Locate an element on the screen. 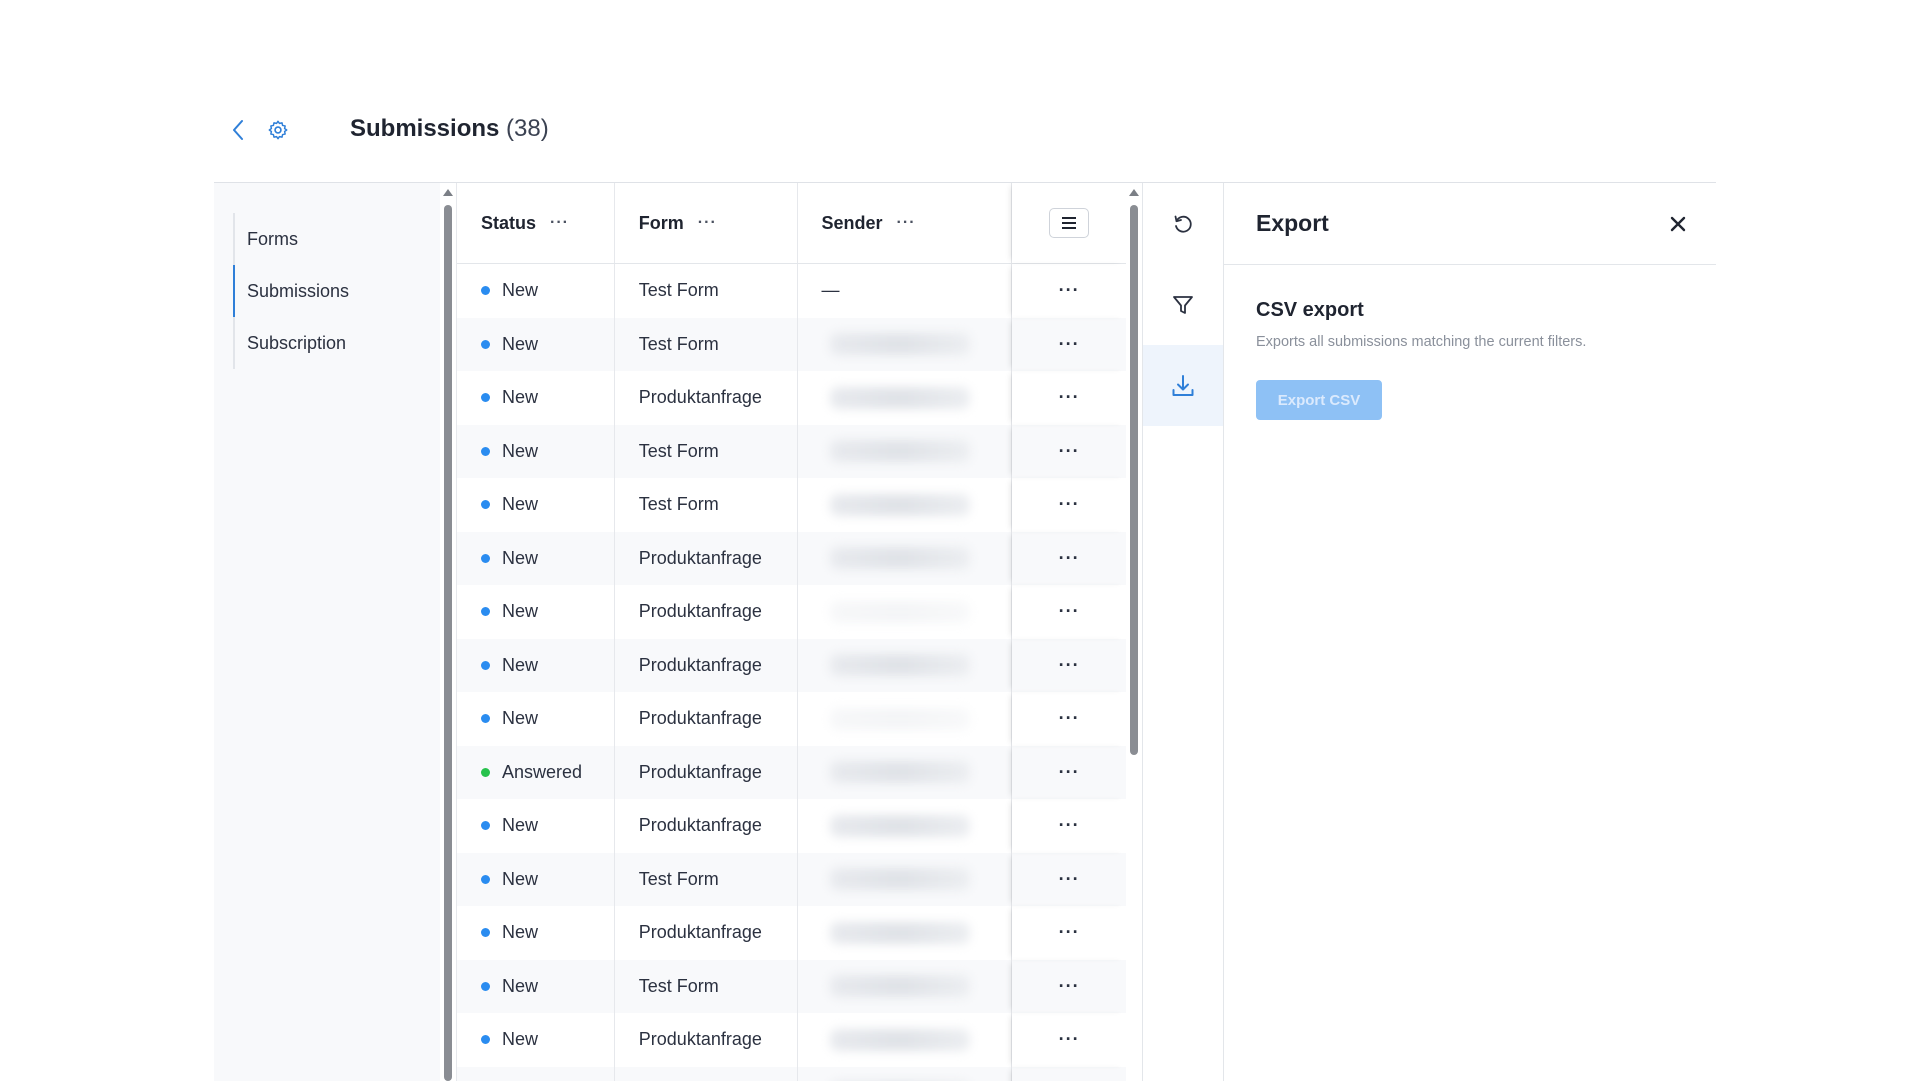  back-button is located at coordinates (238, 130).